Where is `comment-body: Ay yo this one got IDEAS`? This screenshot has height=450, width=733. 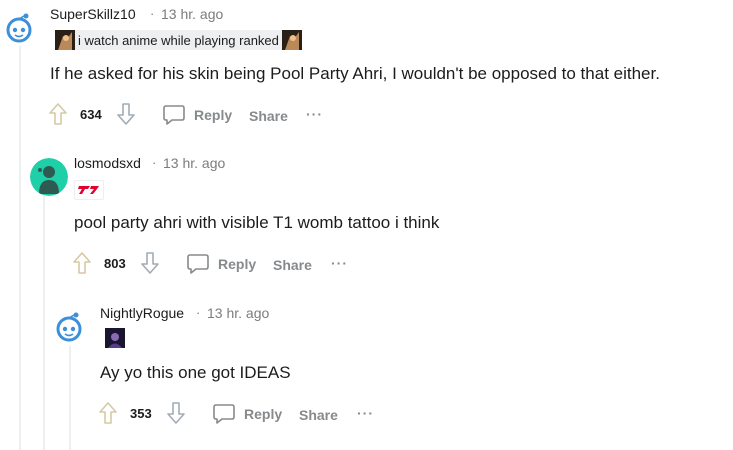 comment-body: Ay yo this one got IDEAS is located at coordinates (195, 372).